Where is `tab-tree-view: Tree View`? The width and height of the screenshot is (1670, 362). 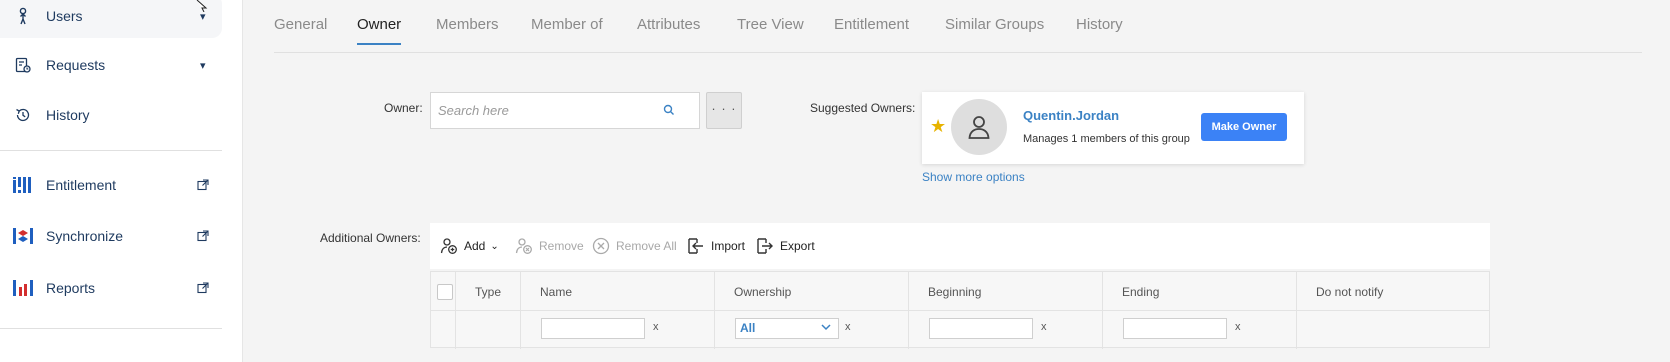
tab-tree-view: Tree View is located at coordinates (770, 24).